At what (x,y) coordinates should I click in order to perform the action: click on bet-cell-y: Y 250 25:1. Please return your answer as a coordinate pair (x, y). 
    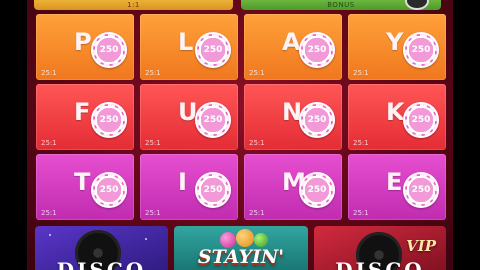
    Looking at the image, I should click on (397, 47).